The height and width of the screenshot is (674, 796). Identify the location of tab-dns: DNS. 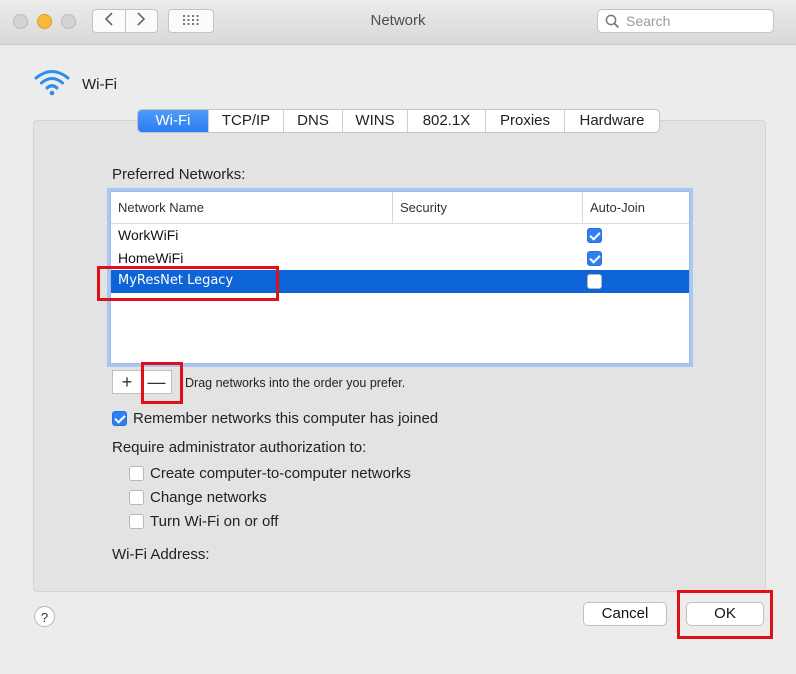
(312, 121).